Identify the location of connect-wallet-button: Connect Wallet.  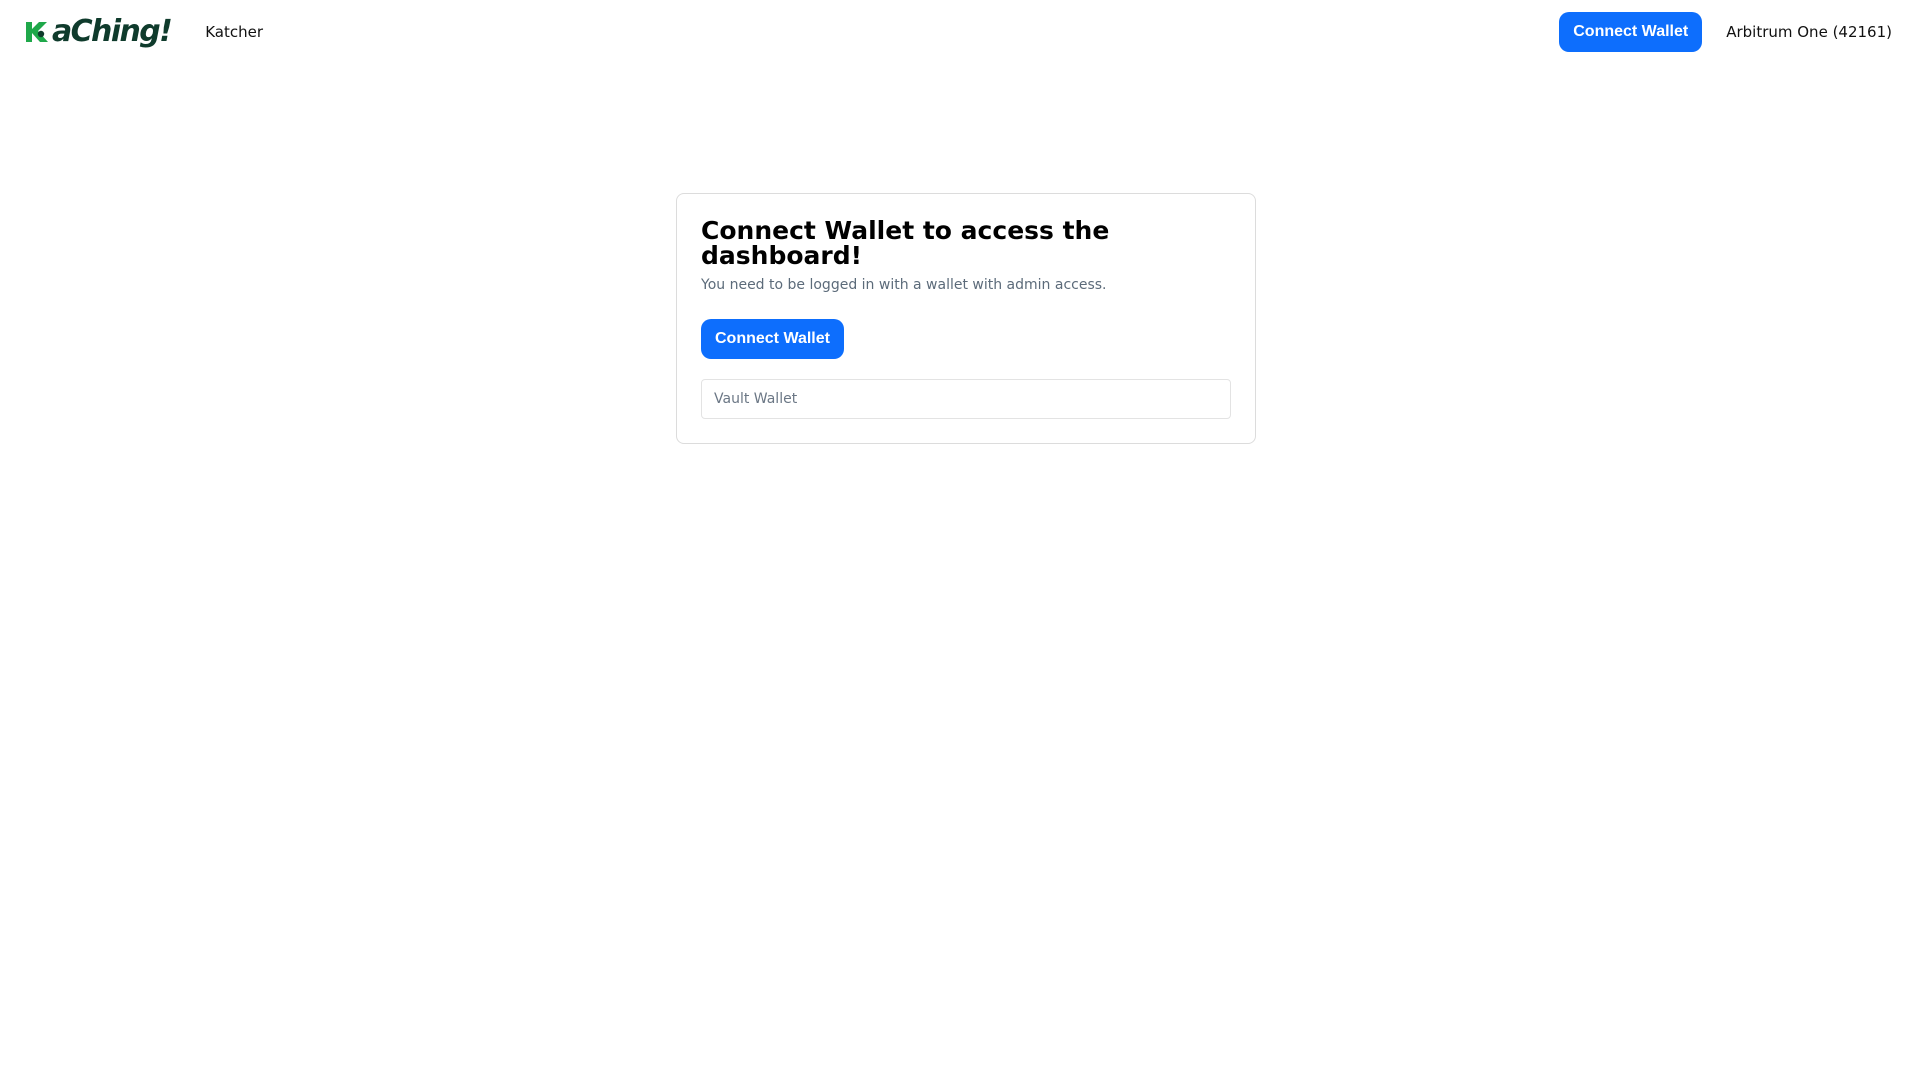
(772, 339).